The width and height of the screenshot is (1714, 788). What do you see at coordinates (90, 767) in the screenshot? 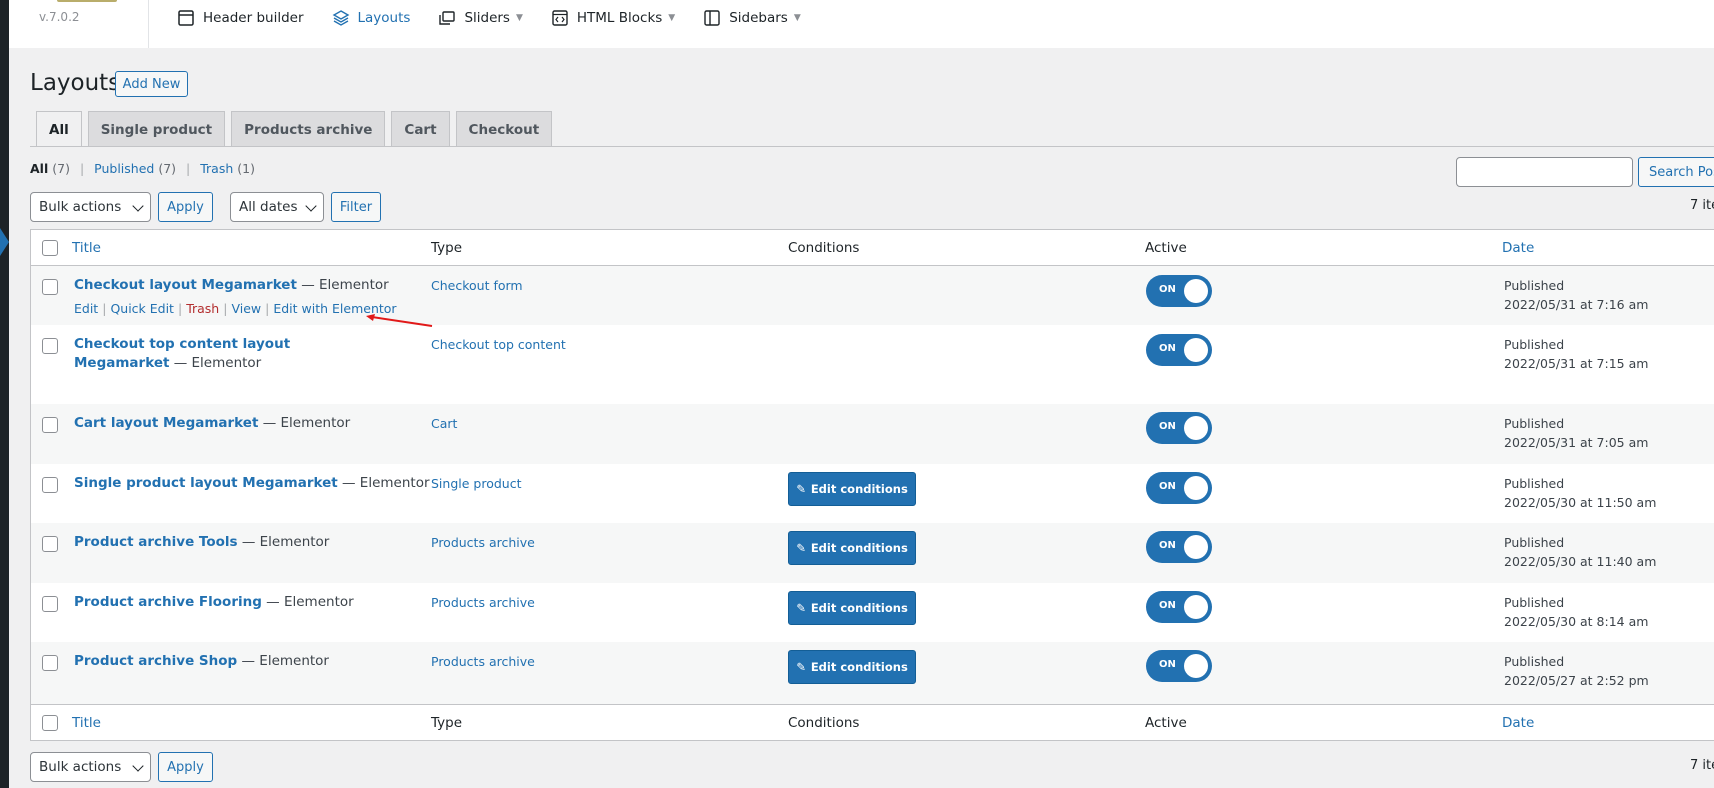
I see `bulk-actions-select-bottom: Bulk actions` at bounding box center [90, 767].